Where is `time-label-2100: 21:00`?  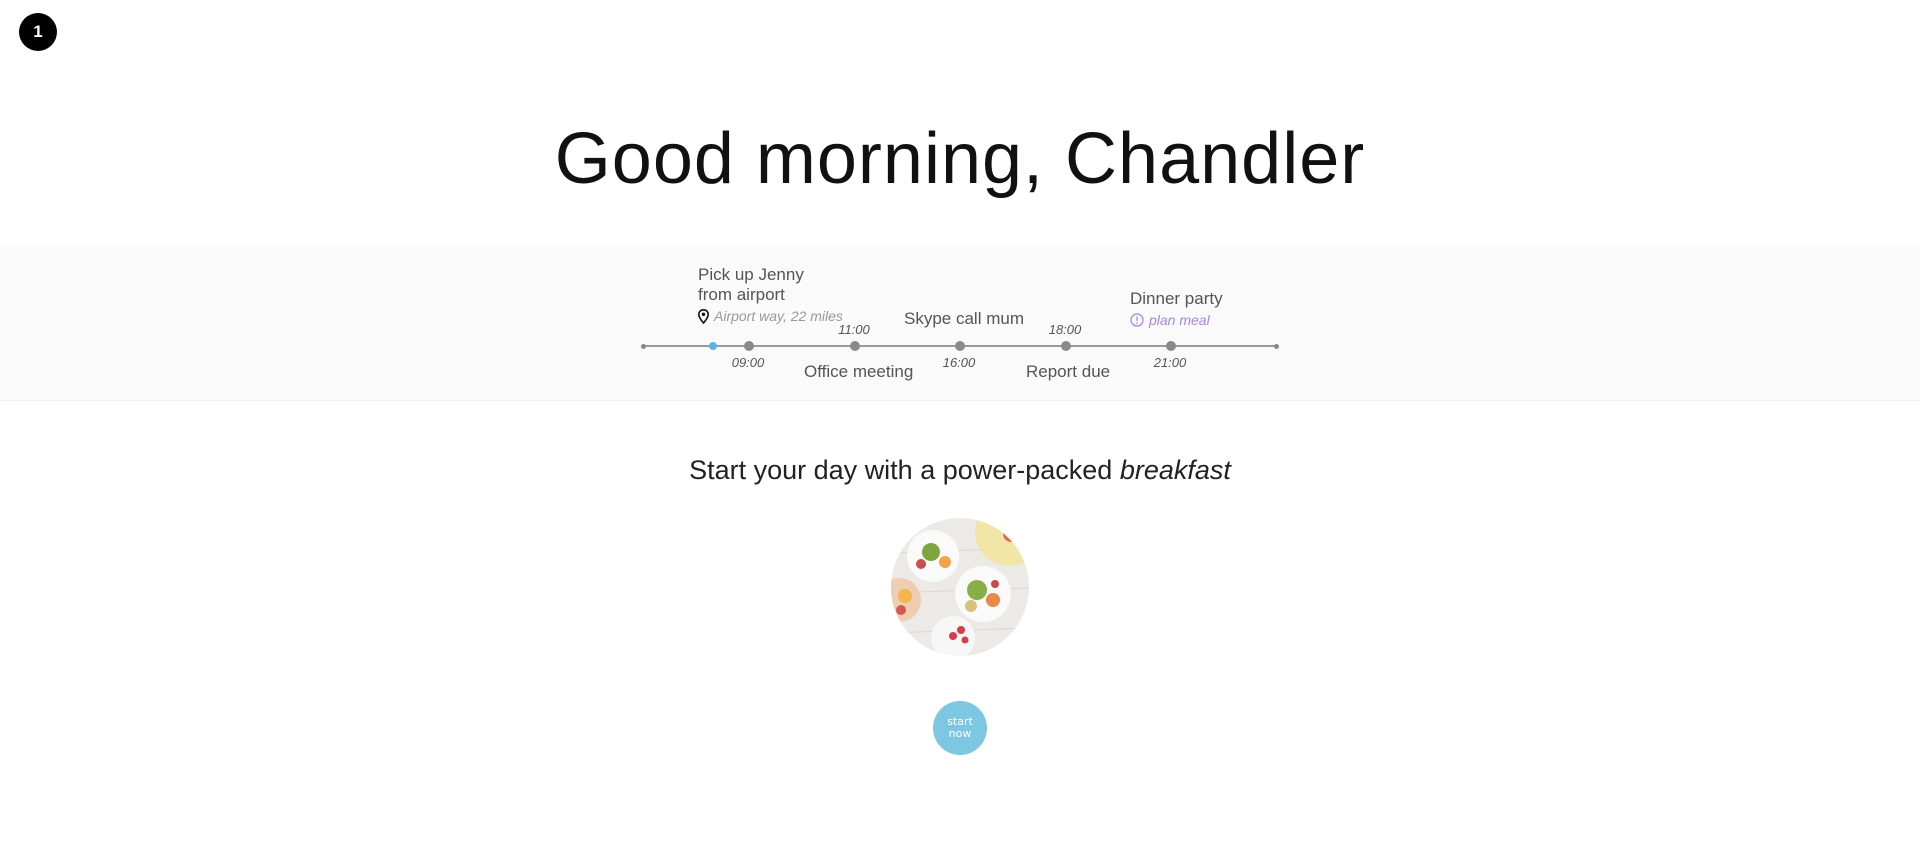 time-label-2100: 21:00 is located at coordinates (1170, 362).